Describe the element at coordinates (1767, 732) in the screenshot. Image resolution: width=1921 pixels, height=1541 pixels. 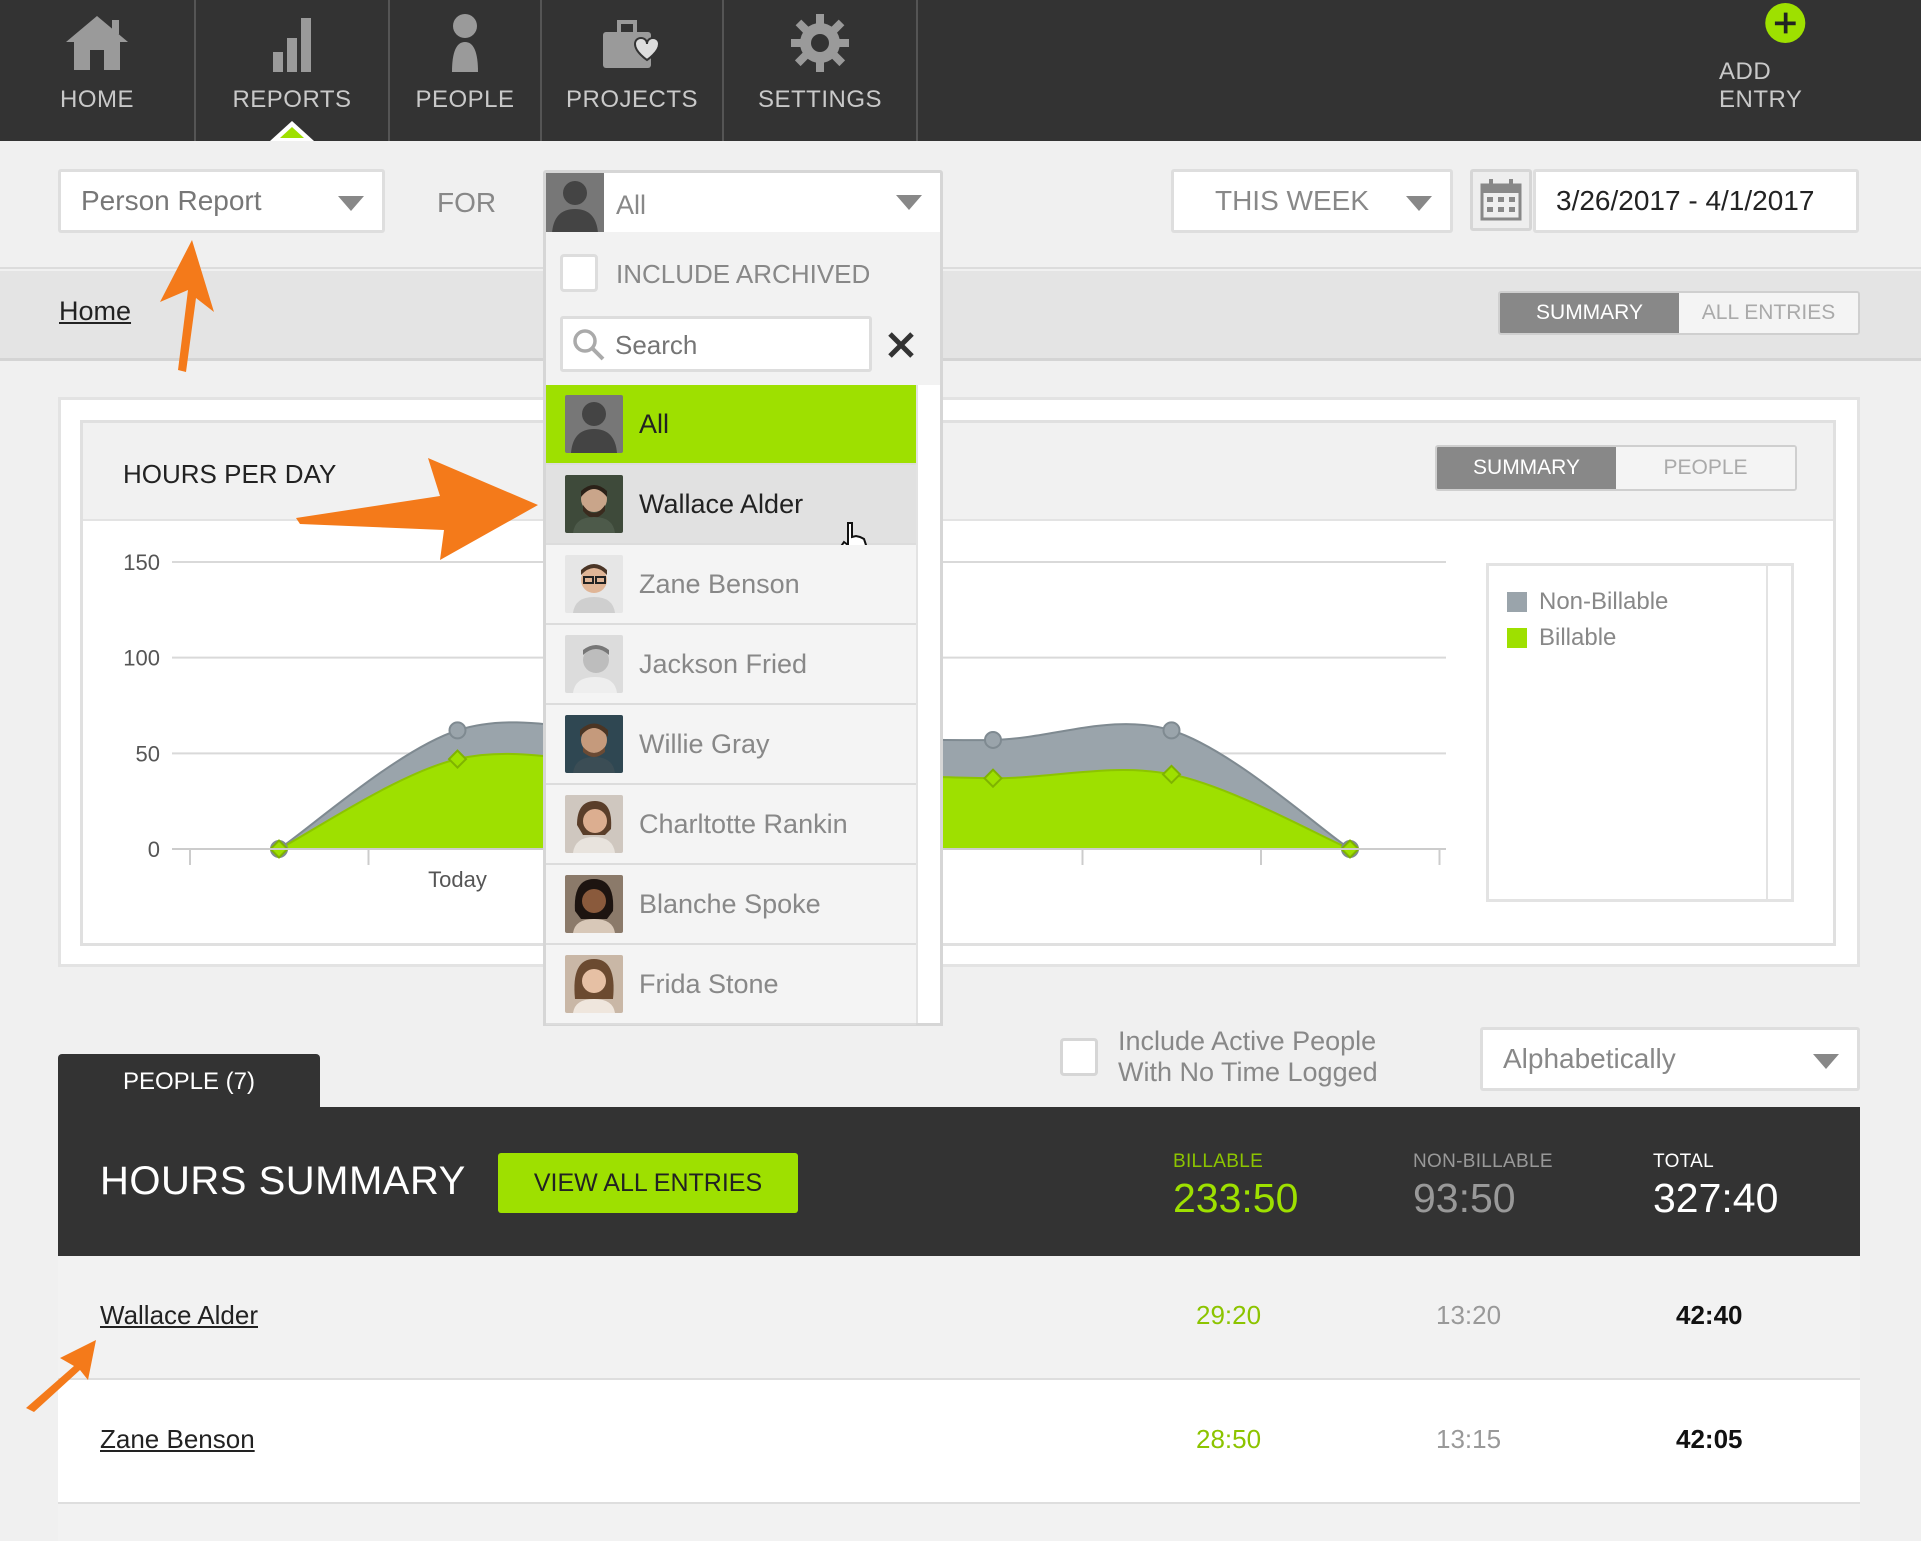
I see `legend-scrollbar` at that location.